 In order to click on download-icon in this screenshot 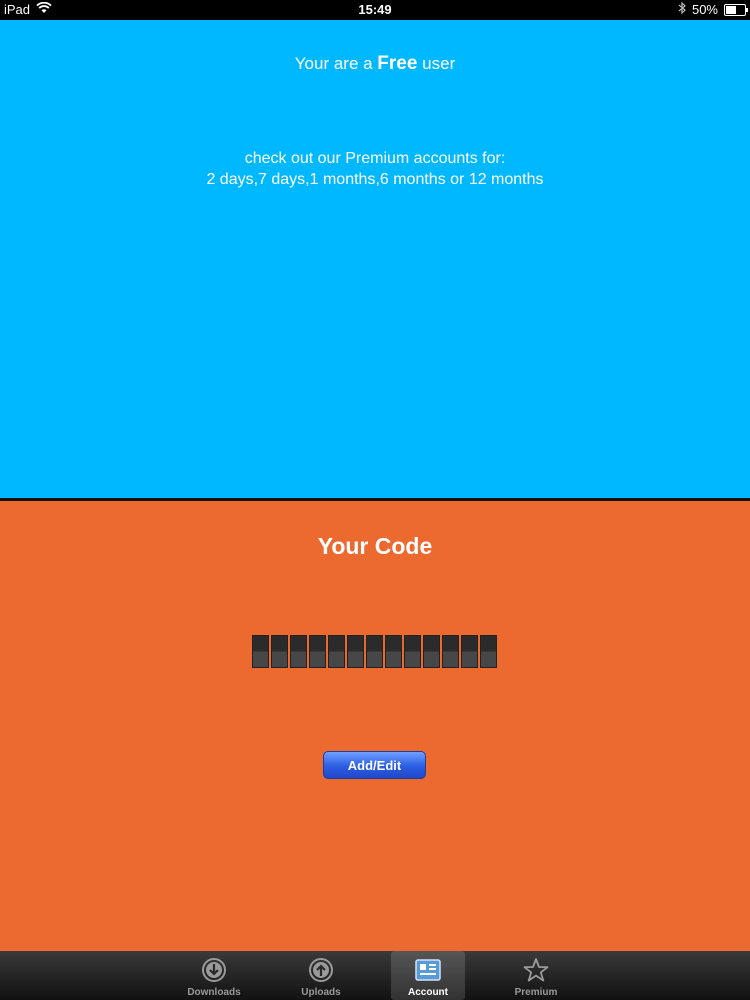, I will do `click(214, 970)`.